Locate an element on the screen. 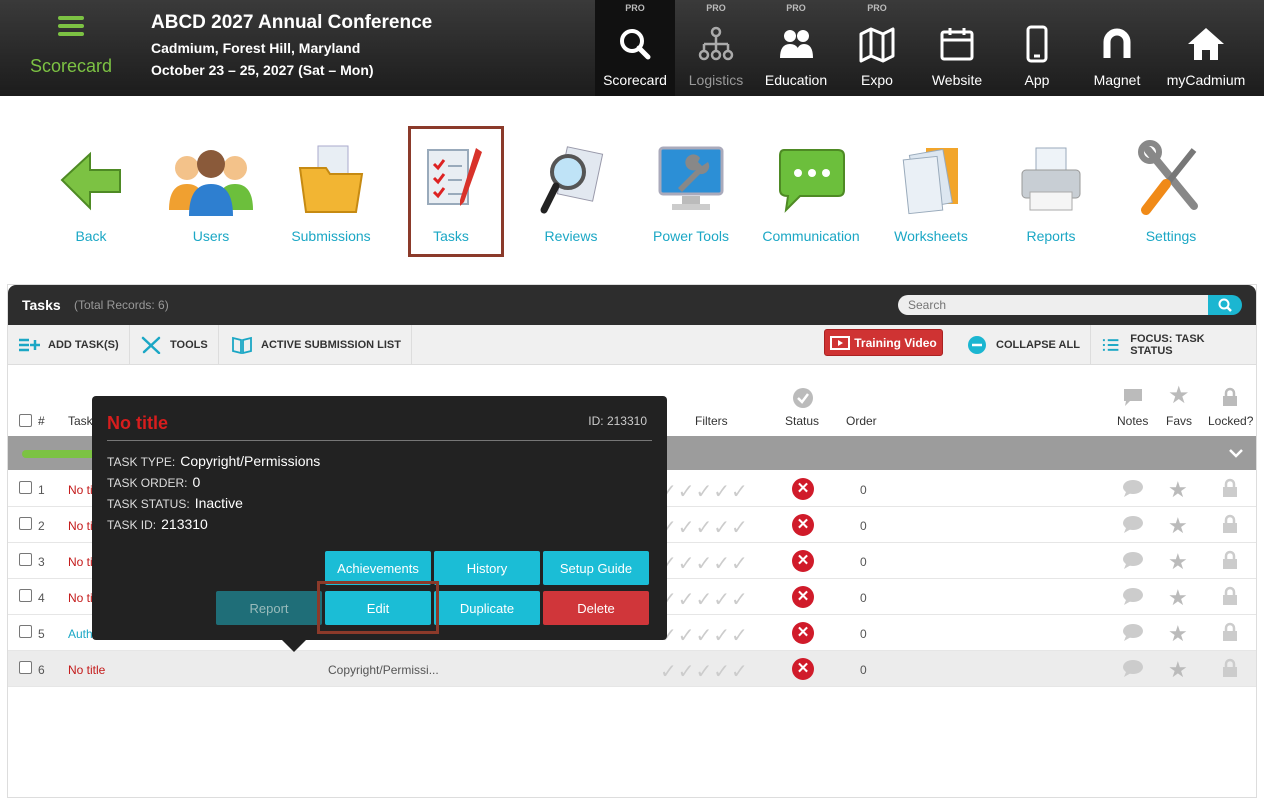 The width and height of the screenshot is (1264, 805). search-icon is located at coordinates (1225, 305).